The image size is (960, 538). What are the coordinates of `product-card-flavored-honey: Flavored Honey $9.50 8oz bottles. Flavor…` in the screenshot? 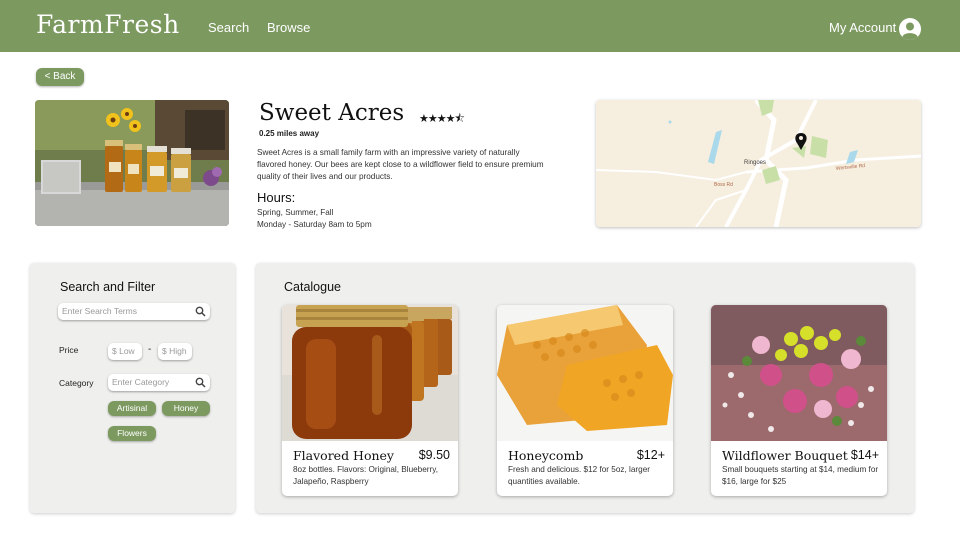 It's located at (370, 400).